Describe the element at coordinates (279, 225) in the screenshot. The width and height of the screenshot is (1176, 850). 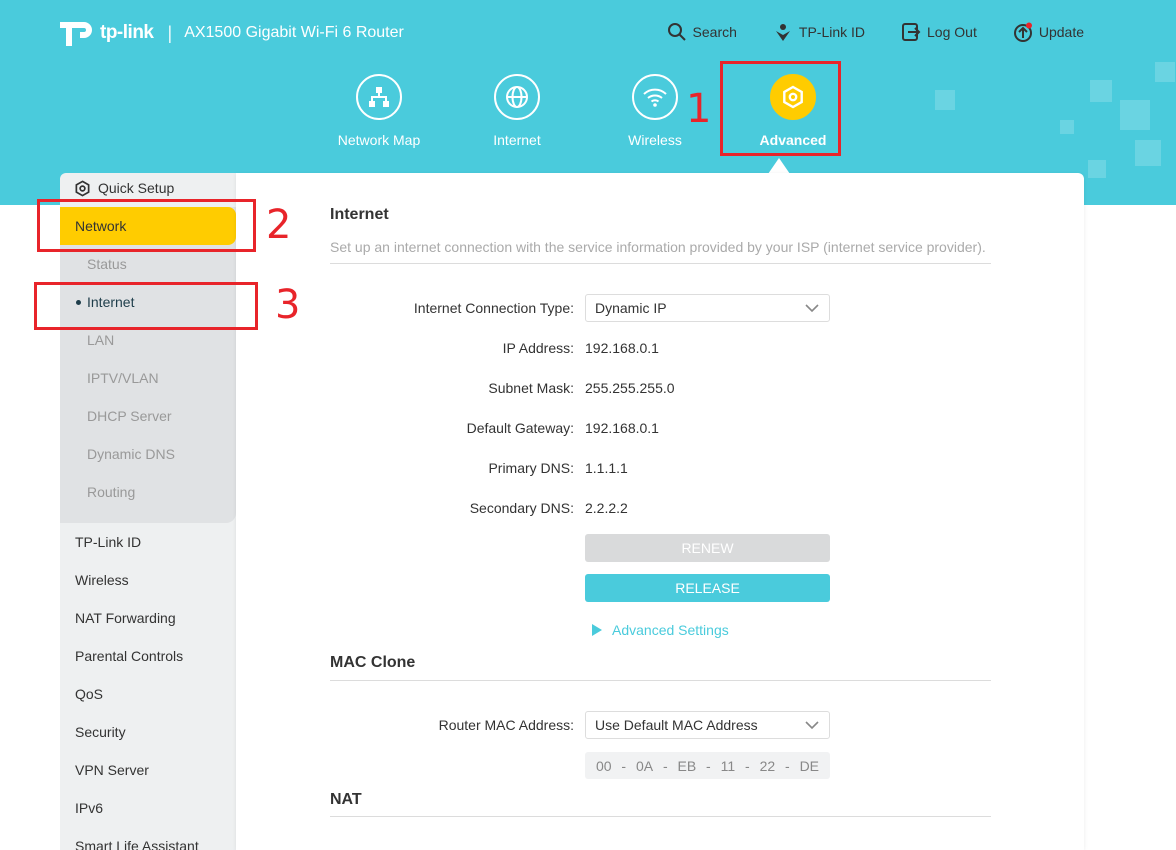
I see `annotation-number-2: 2` at that location.